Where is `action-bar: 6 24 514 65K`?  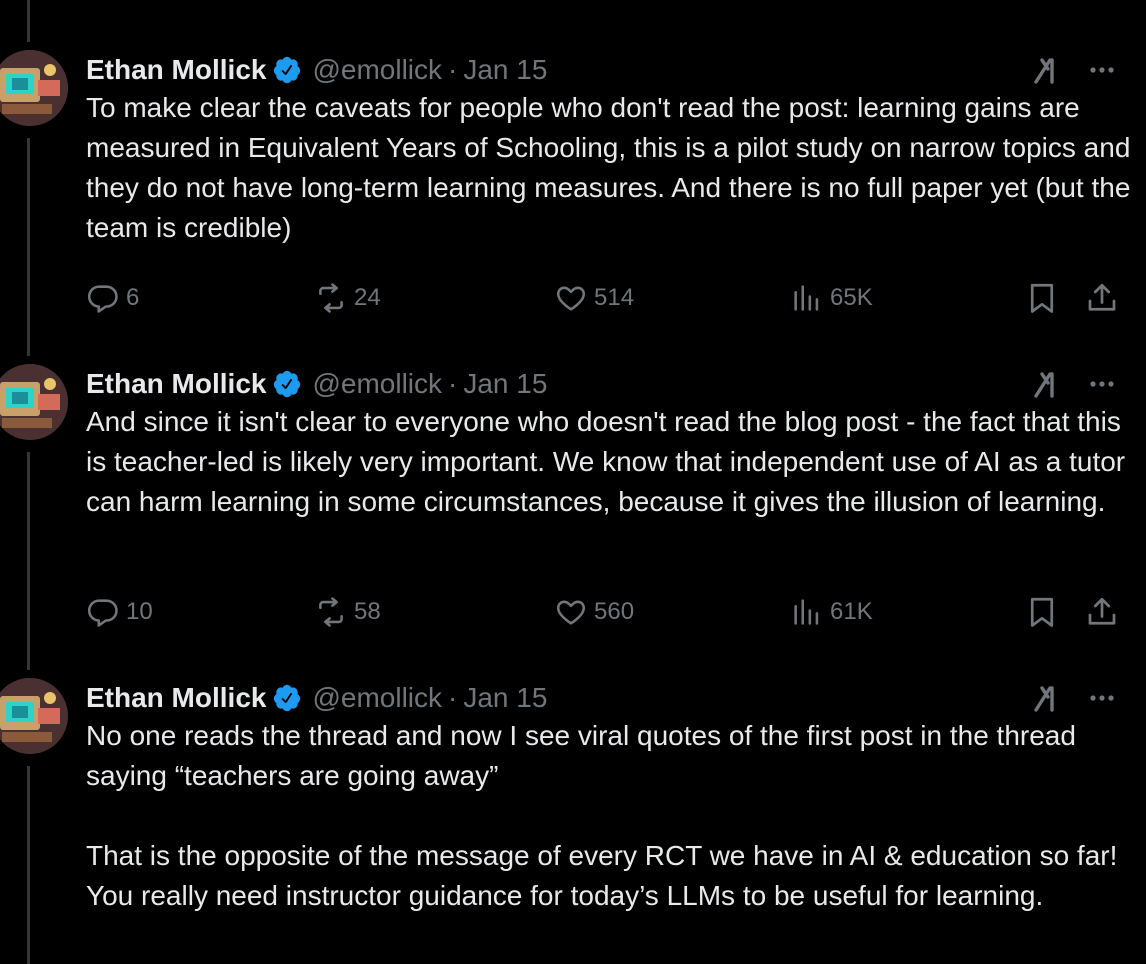
action-bar: 6 24 514 65K is located at coordinates (611, 298).